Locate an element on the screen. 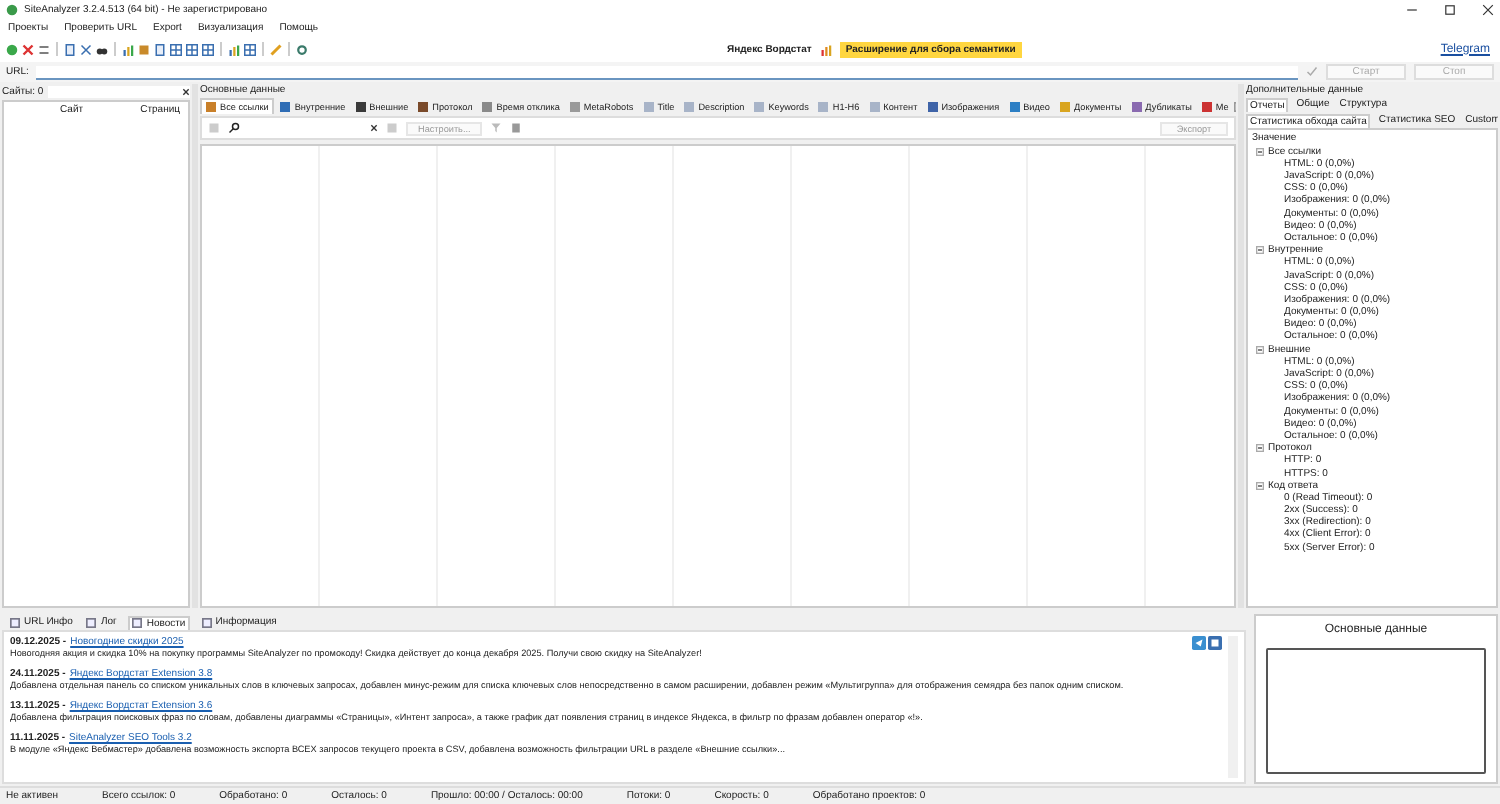 This screenshot has height=804, width=1500. cross-icon is located at coordinates (28, 49).